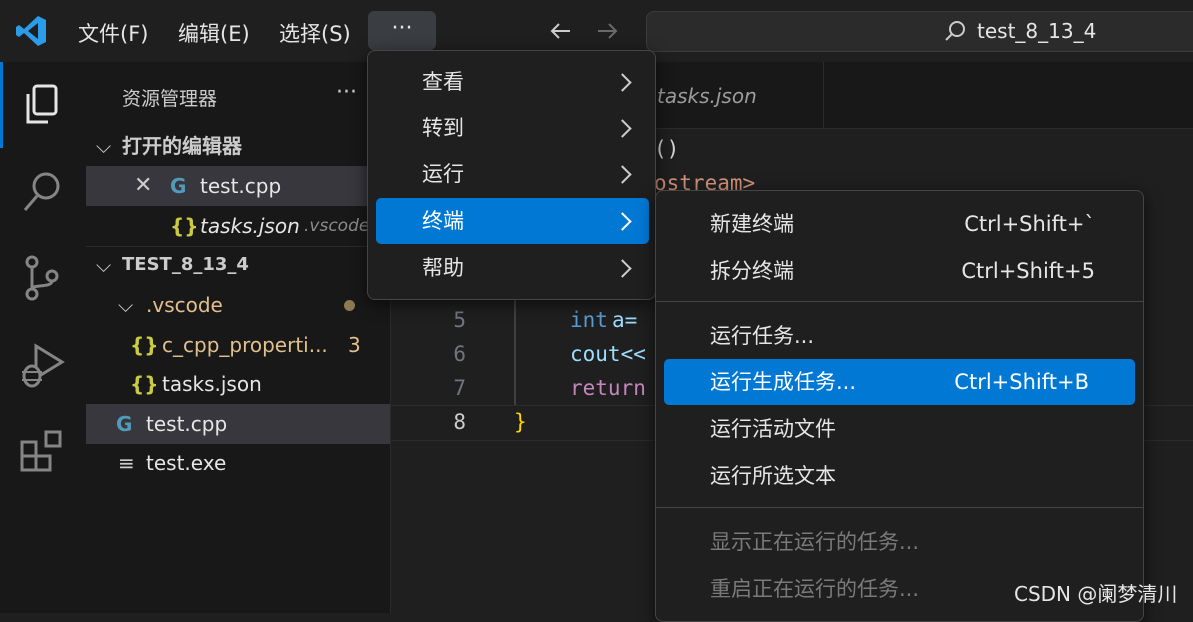  What do you see at coordinates (143, 186) in the screenshot?
I see `close-icon: ✕` at bounding box center [143, 186].